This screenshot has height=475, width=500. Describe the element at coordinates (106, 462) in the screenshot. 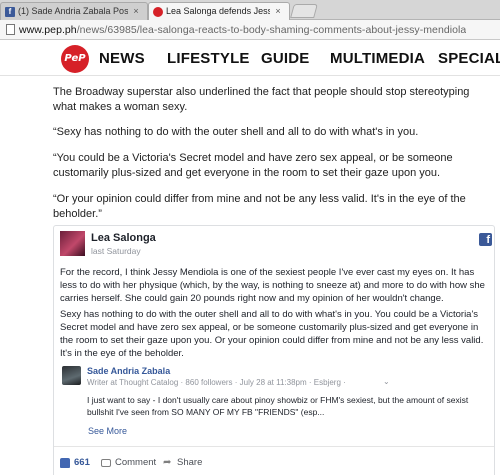

I see `comment-icon` at that location.